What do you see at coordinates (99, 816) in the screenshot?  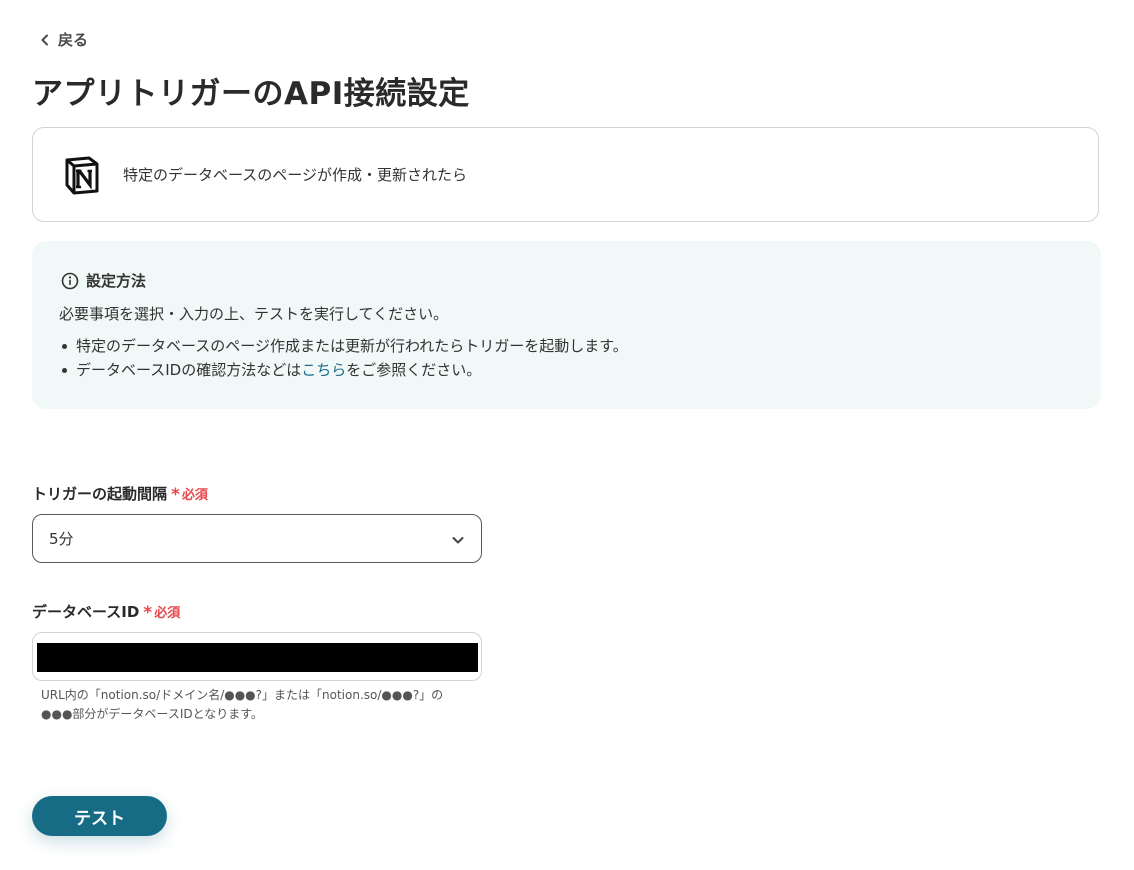 I see `test-button: テスト` at bounding box center [99, 816].